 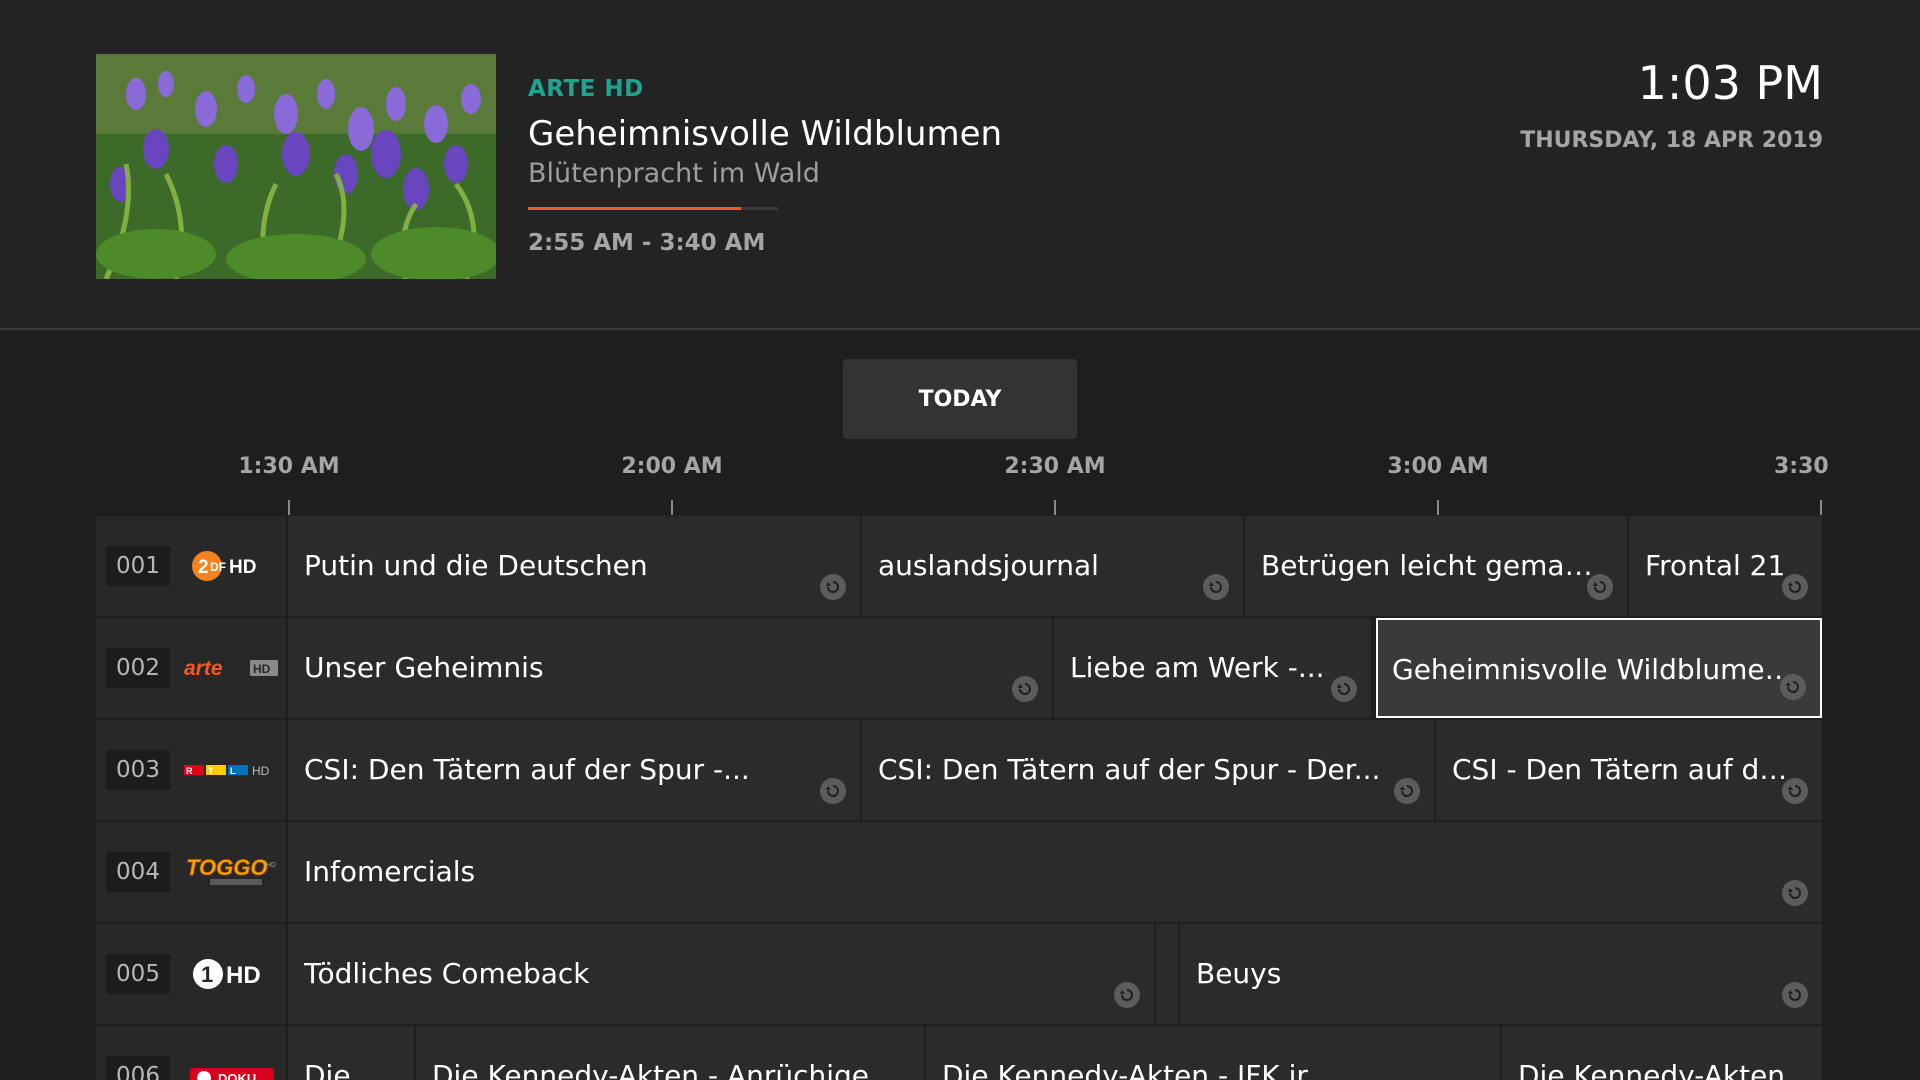 I want to click on program-cell: Beuys, so click(x=1501, y=974).